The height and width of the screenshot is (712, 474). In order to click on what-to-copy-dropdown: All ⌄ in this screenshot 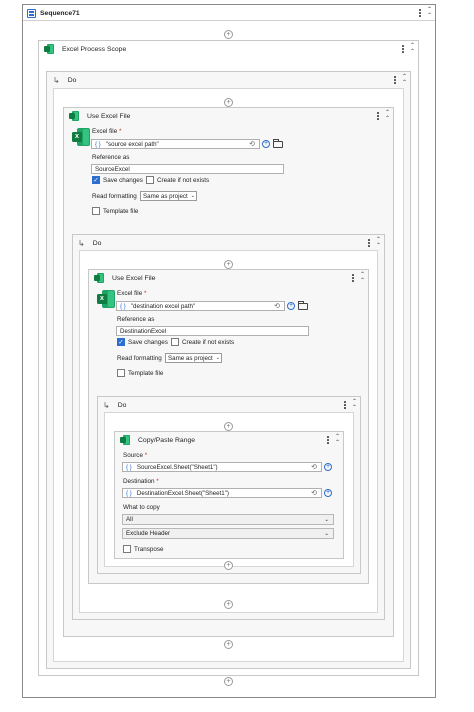, I will do `click(228, 519)`.